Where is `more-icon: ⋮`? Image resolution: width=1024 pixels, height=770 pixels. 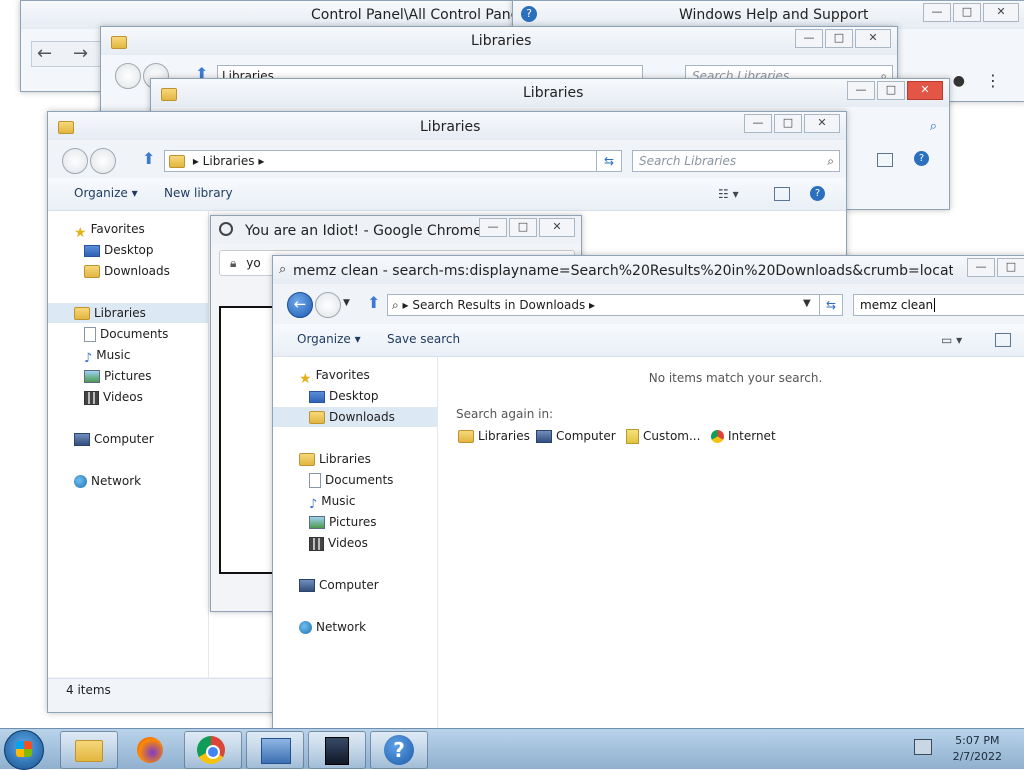
more-icon: ⋮ is located at coordinates (993, 80).